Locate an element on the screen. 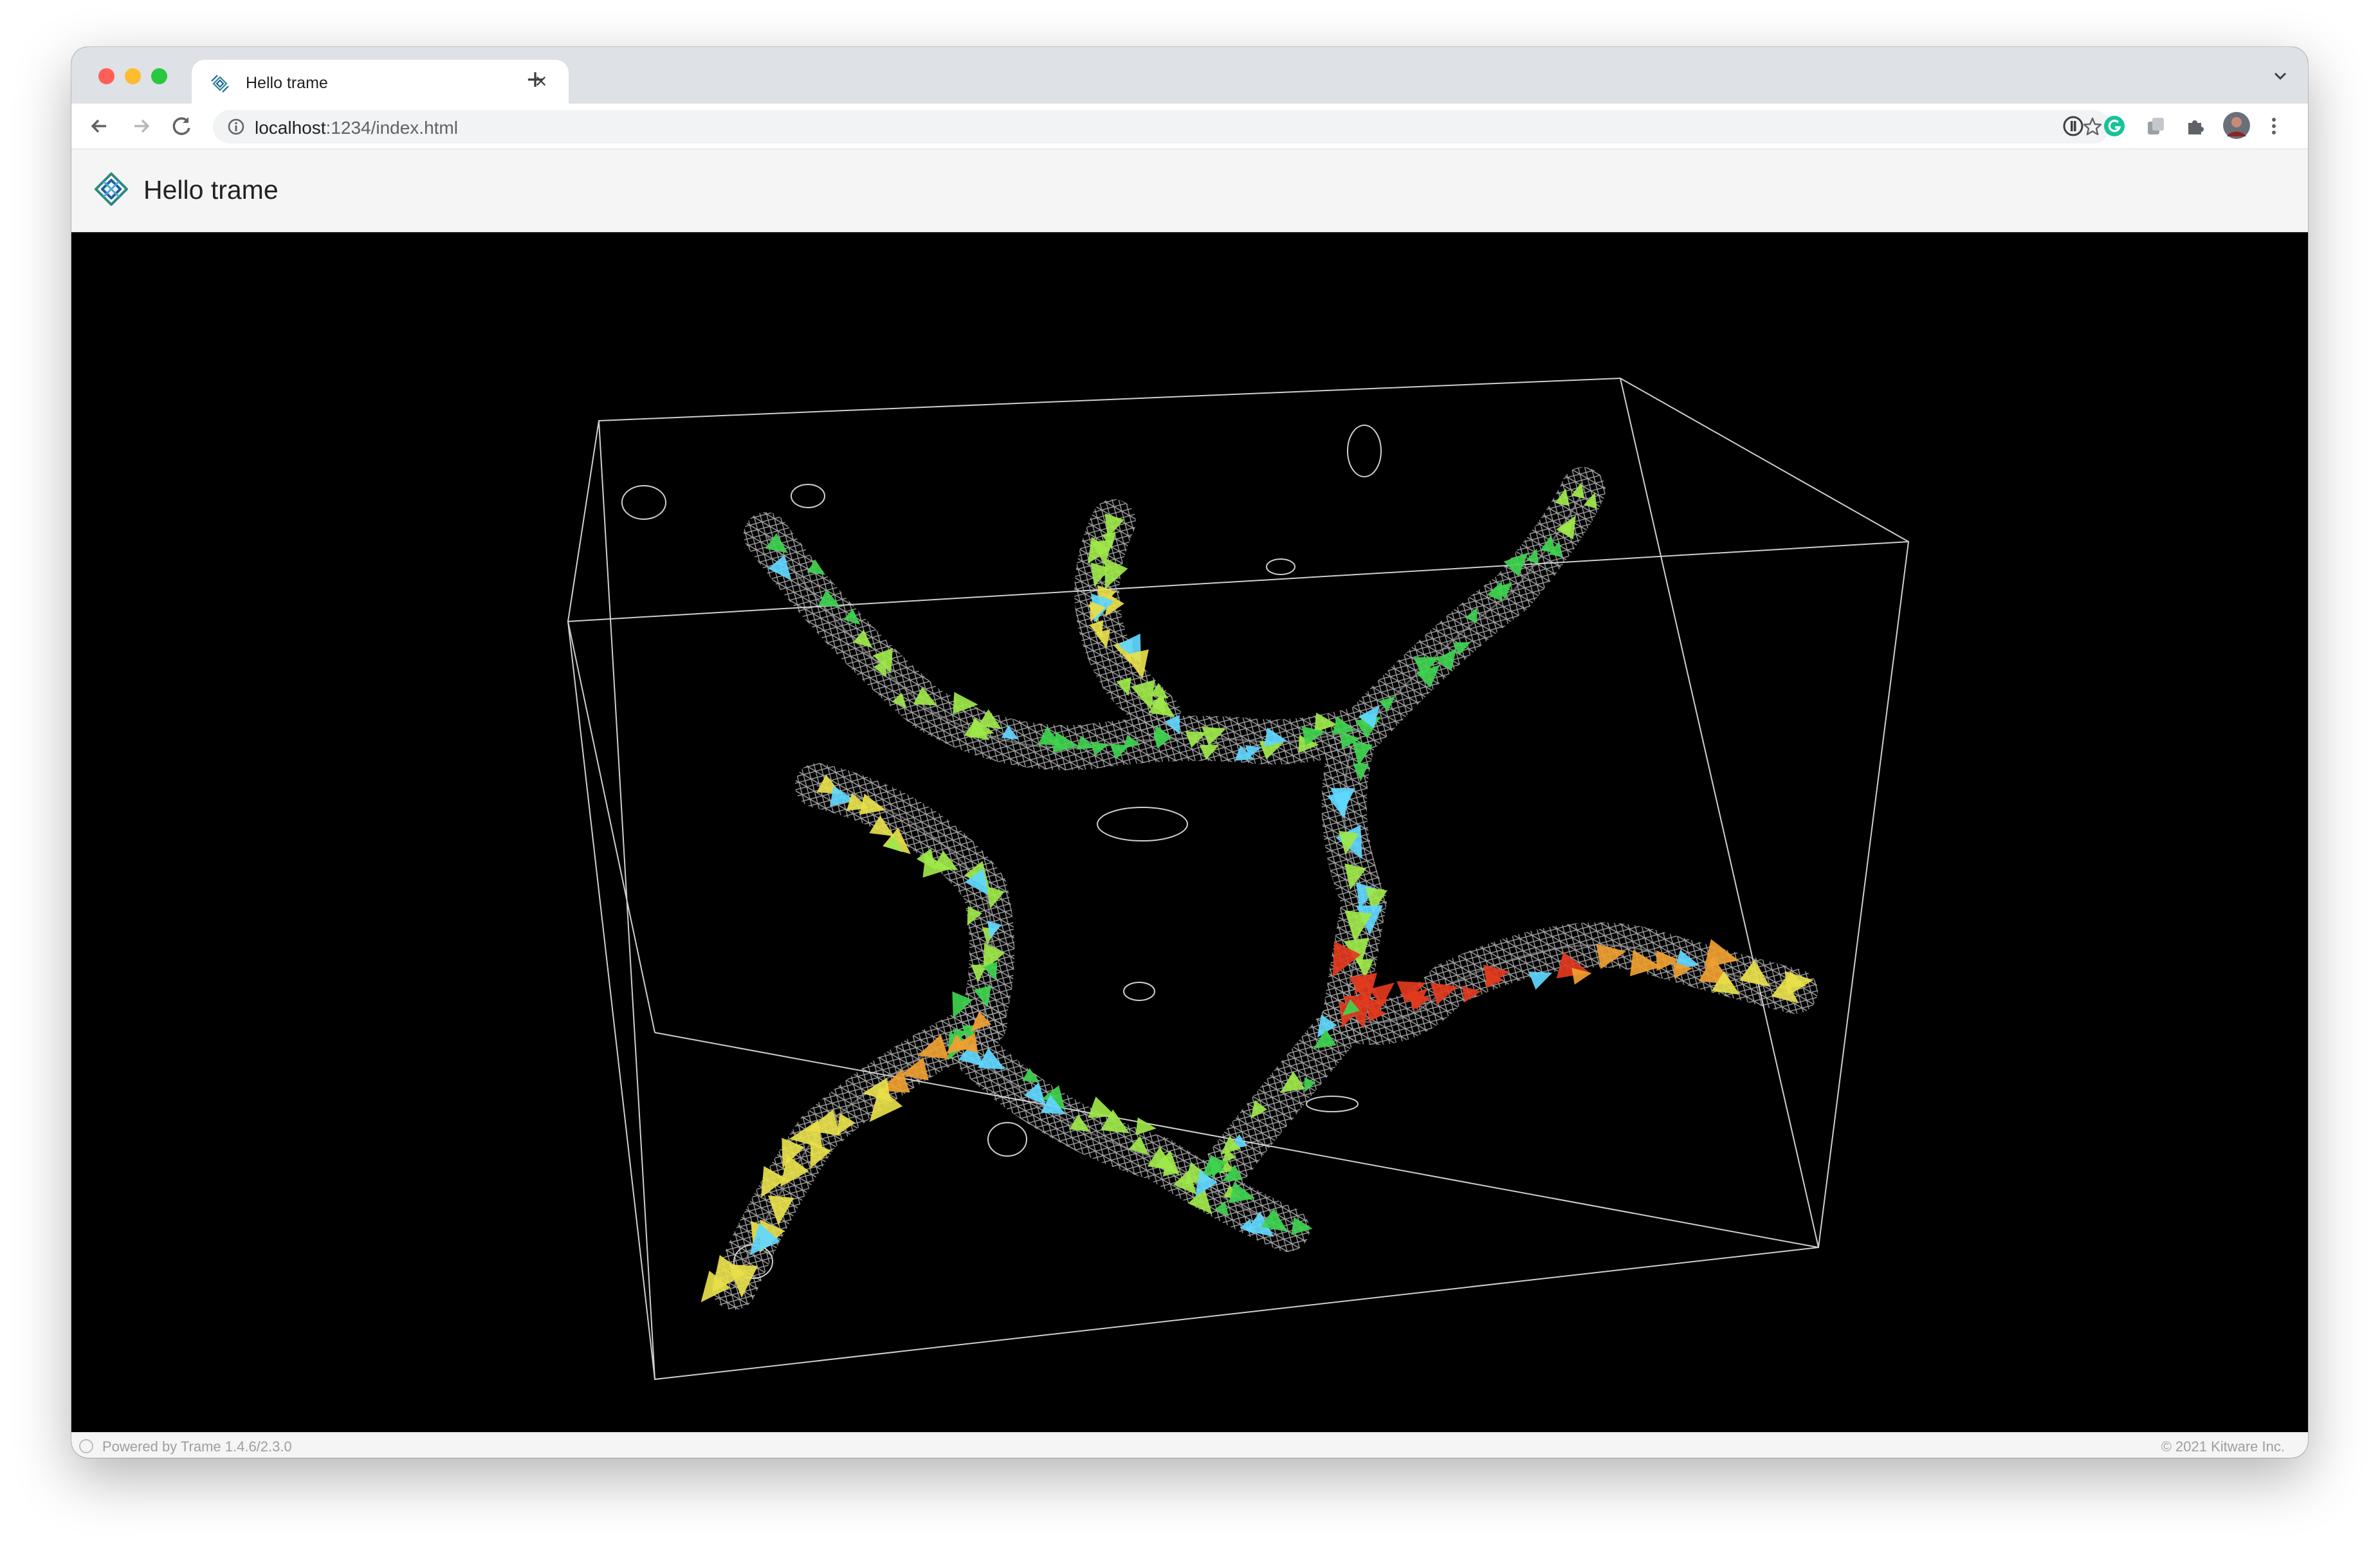 The height and width of the screenshot is (1553, 2380). app-toolbar: Hello trame is located at coordinates (1189, 190).